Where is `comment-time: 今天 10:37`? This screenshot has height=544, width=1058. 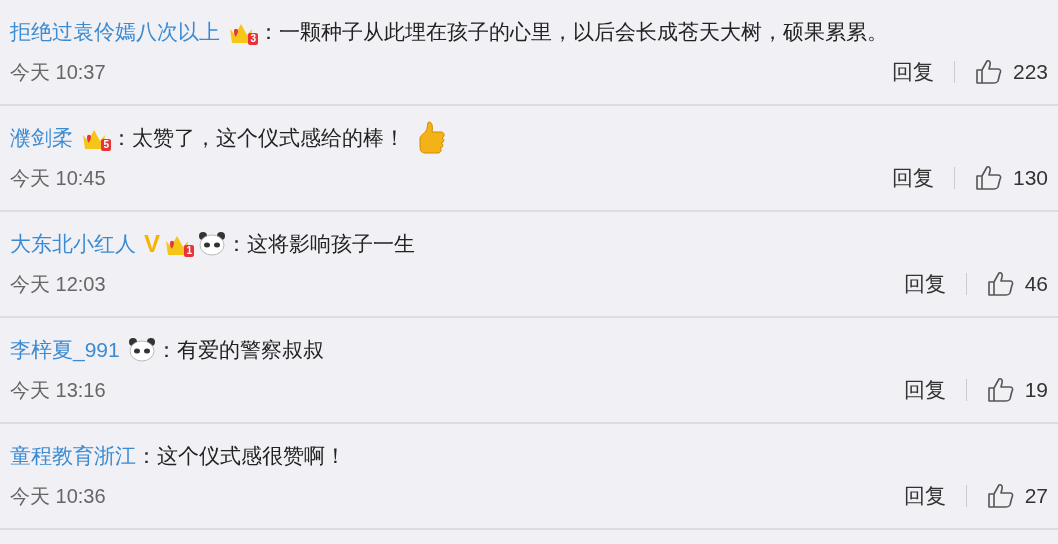
comment-time: 今天 10:37 is located at coordinates (58, 72).